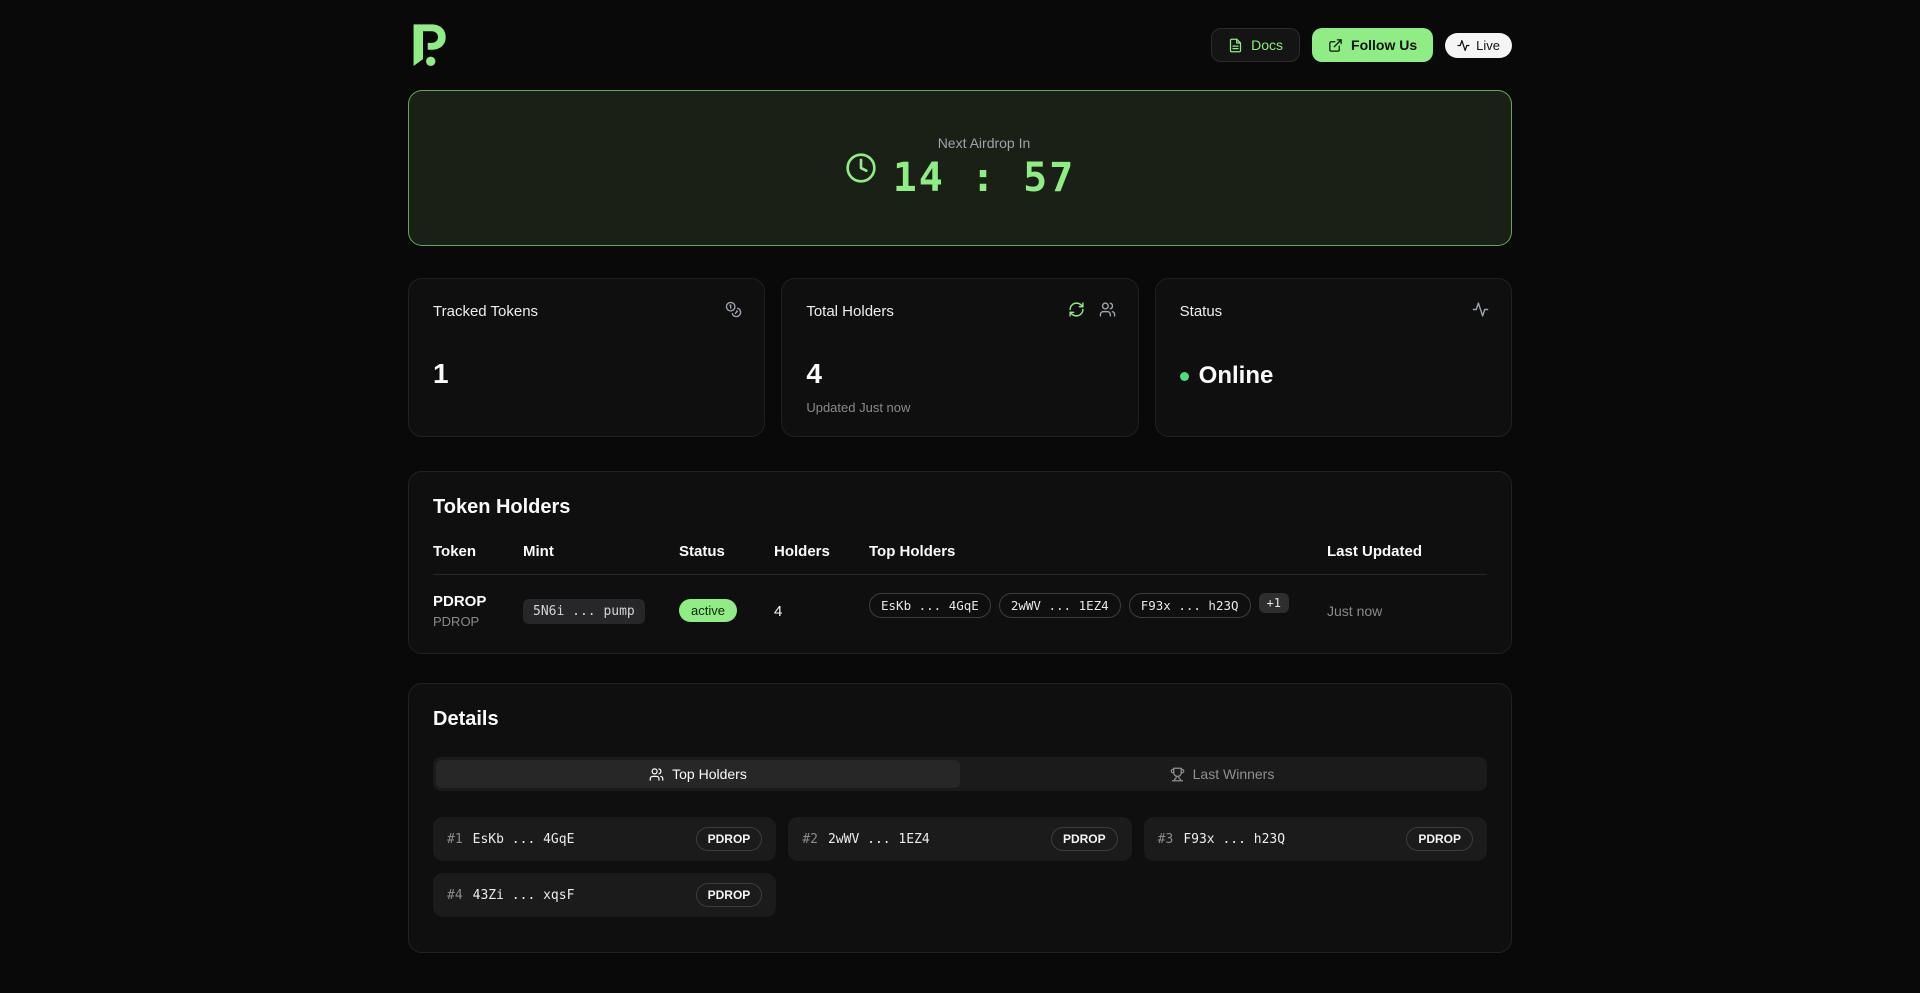 The image size is (1920, 993). What do you see at coordinates (1177, 774) in the screenshot?
I see `trophy-icon` at bounding box center [1177, 774].